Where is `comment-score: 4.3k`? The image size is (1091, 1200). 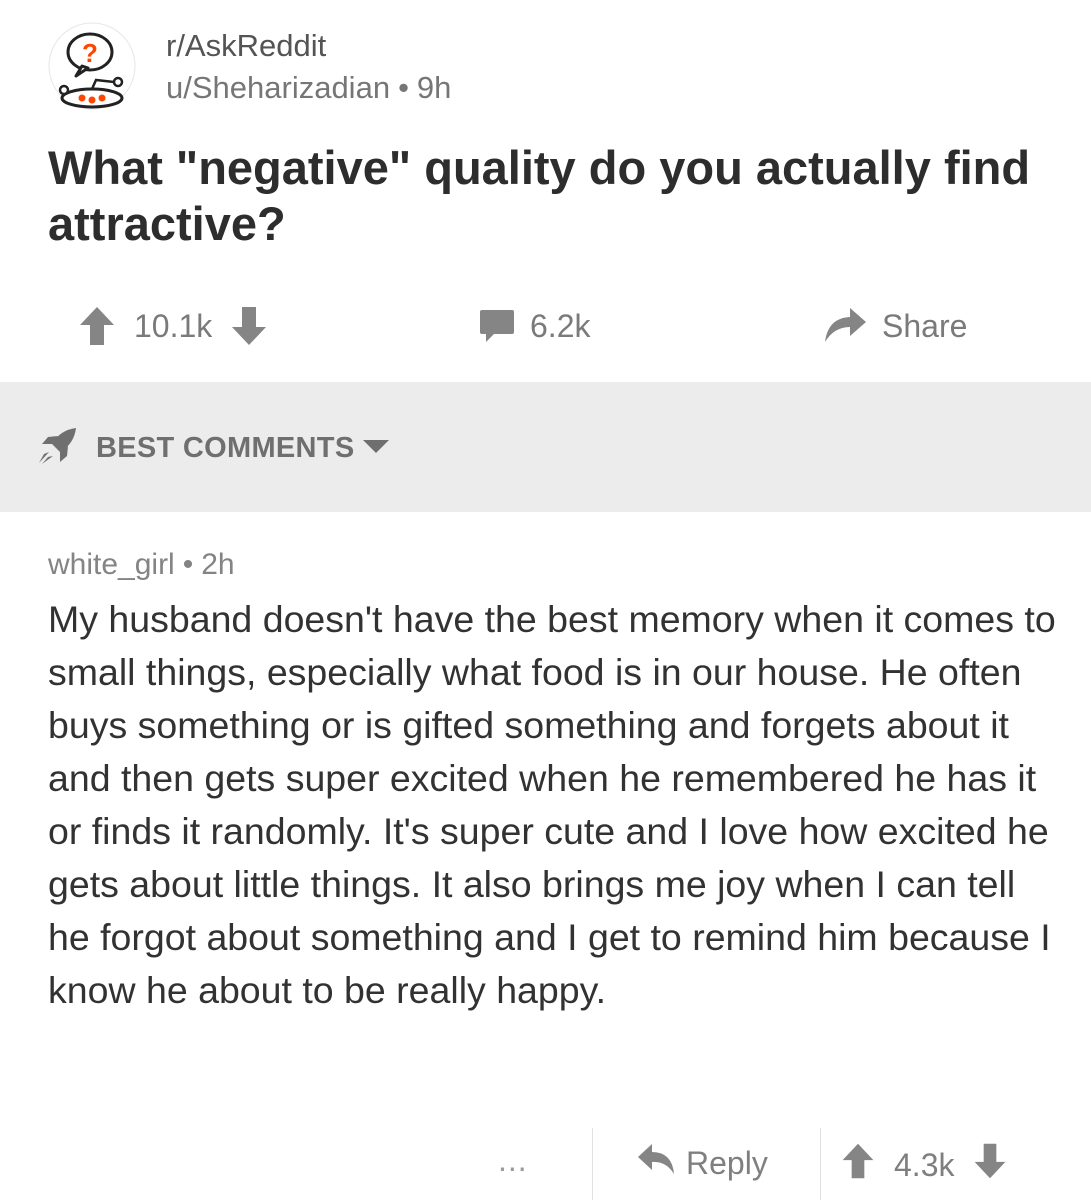 comment-score: 4.3k is located at coordinates (924, 1164).